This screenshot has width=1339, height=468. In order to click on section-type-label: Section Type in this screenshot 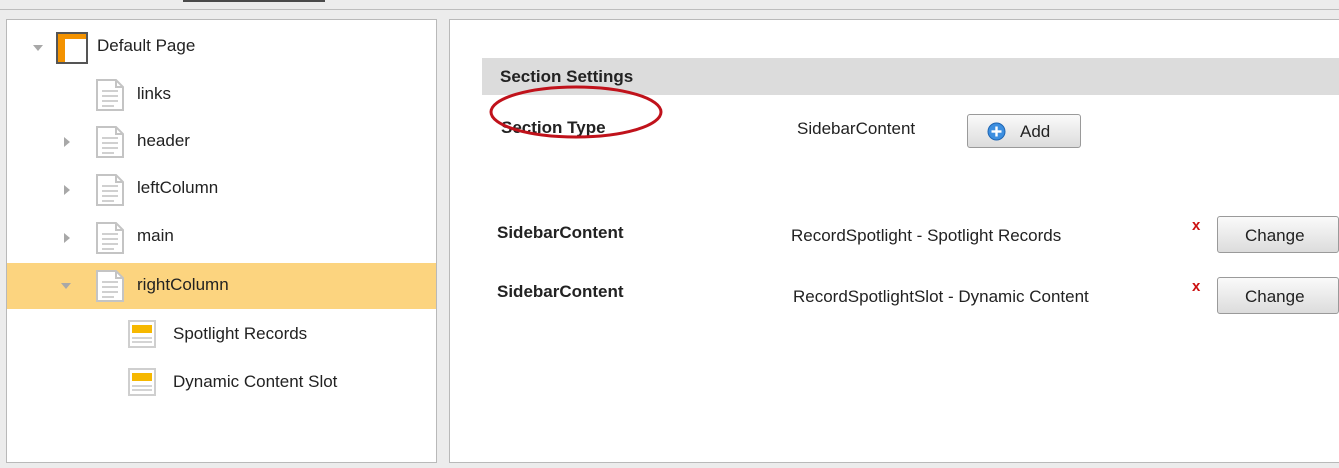, I will do `click(553, 127)`.